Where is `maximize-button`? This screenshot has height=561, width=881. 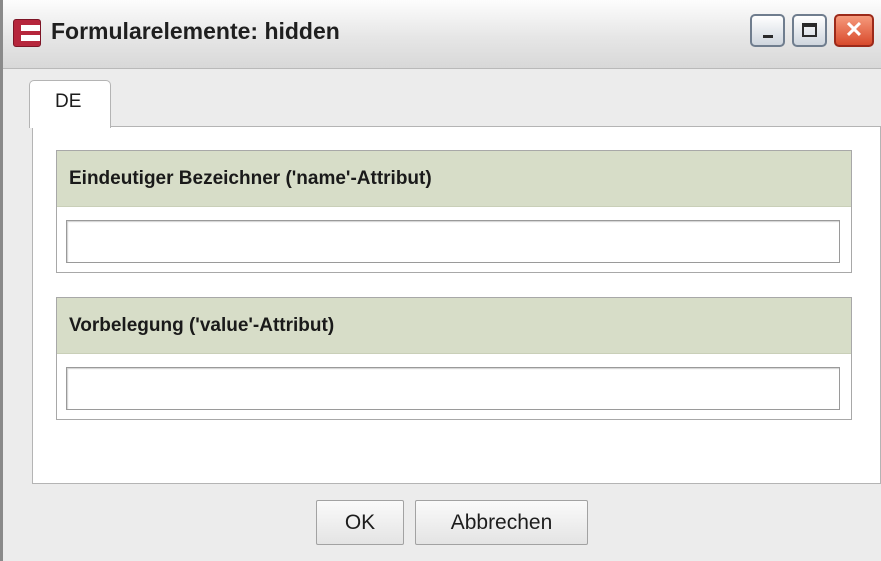
maximize-button is located at coordinates (809, 30).